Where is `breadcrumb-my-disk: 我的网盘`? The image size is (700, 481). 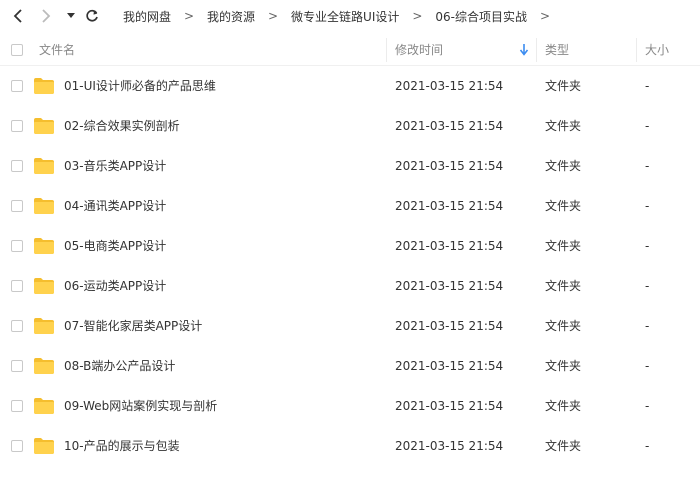
breadcrumb-my-disk: 我的网盘 is located at coordinates (147, 16).